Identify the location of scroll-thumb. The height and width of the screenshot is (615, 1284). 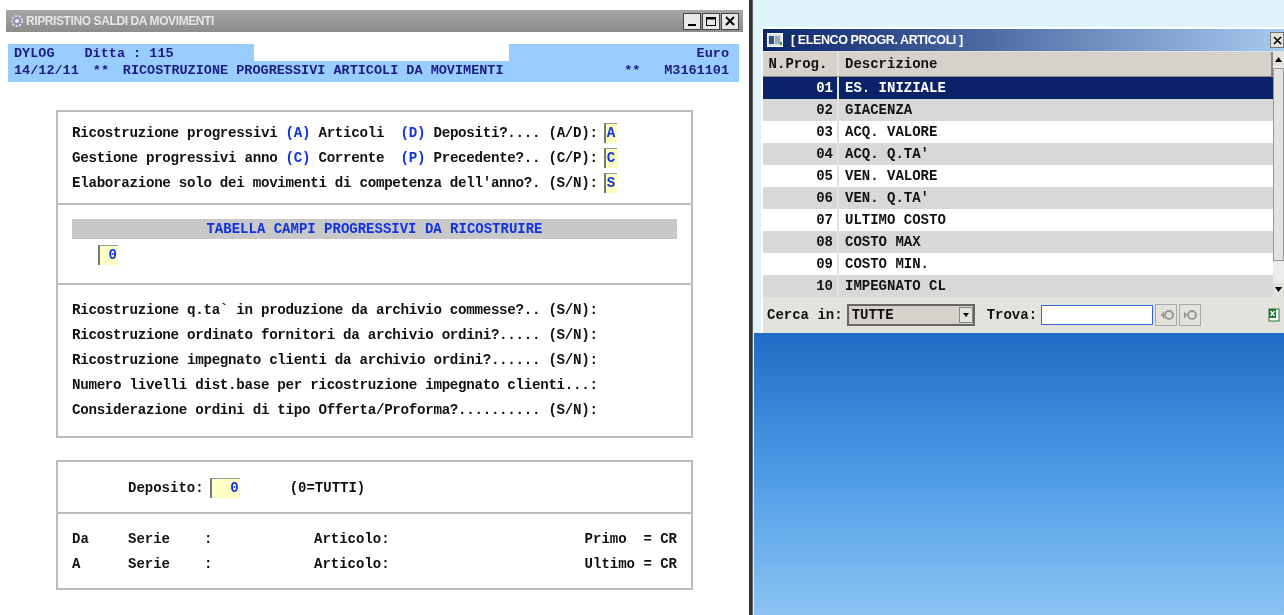
(1278, 164).